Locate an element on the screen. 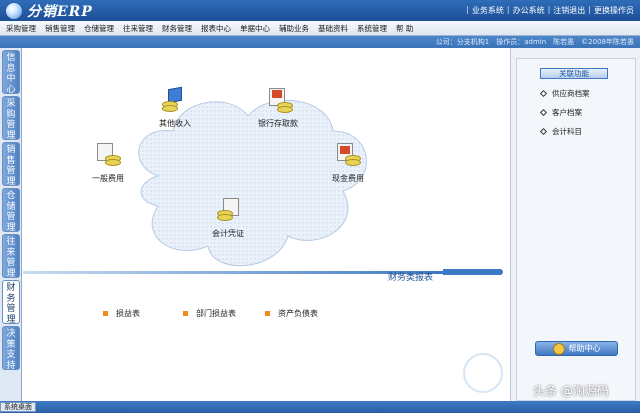 Image resolution: width=640 pixels, height=413 pixels. node-other-income: 其他收入 is located at coordinates (175, 107).